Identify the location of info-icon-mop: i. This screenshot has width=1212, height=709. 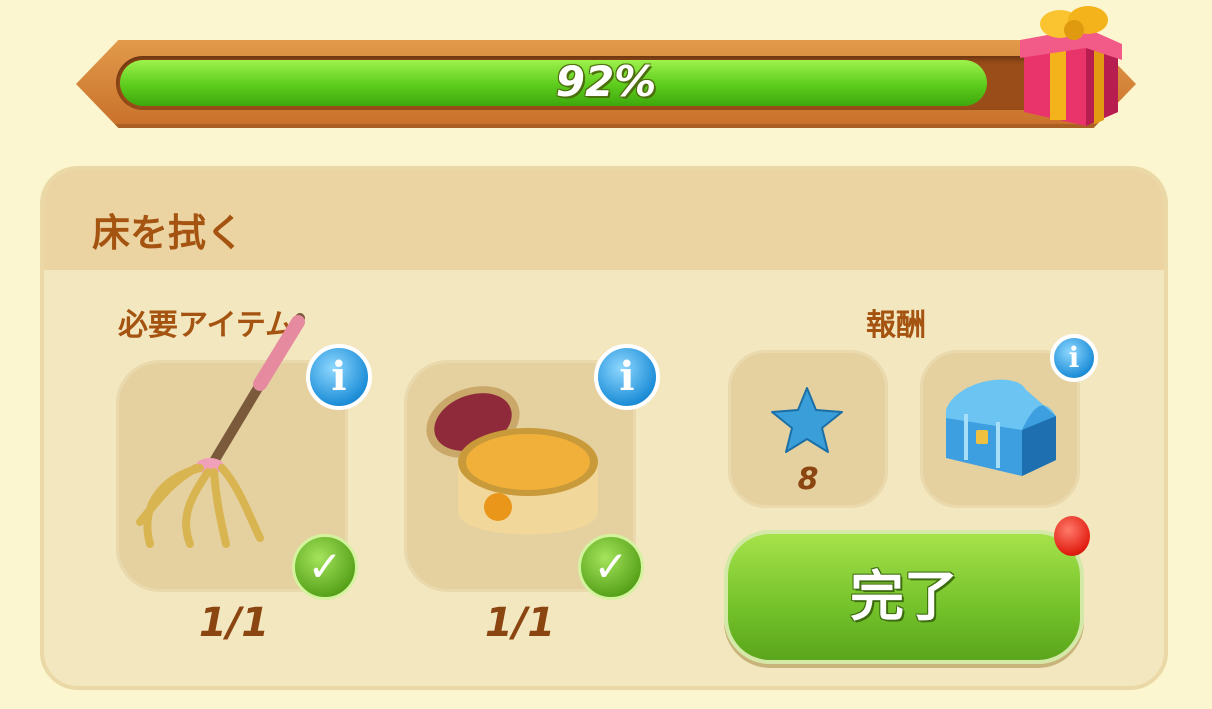
(339, 377).